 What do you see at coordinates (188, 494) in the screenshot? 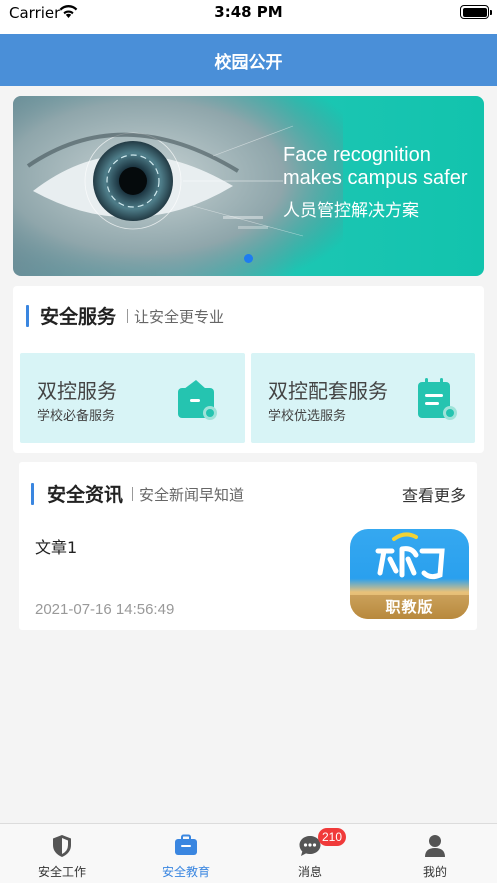
I see `news-section-subtitle: 安全新闻早知道` at bounding box center [188, 494].